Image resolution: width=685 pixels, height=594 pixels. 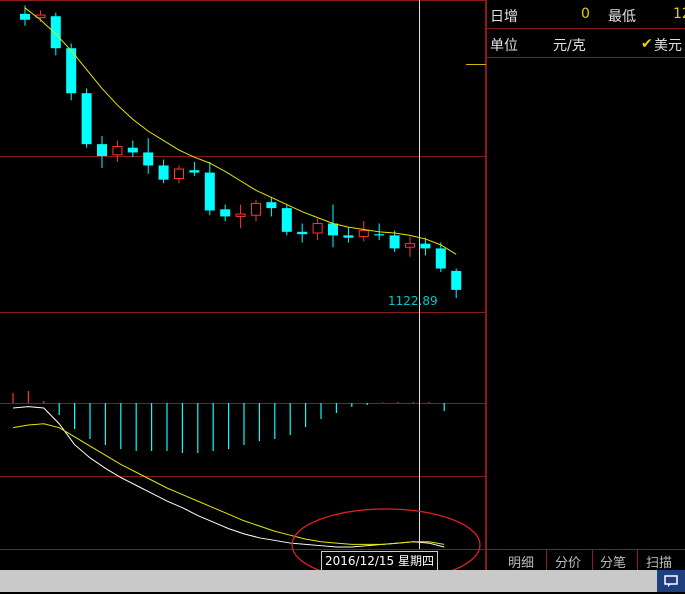 What do you see at coordinates (476, 64) in the screenshot?
I see `crosshair-price-tick` at bounding box center [476, 64].